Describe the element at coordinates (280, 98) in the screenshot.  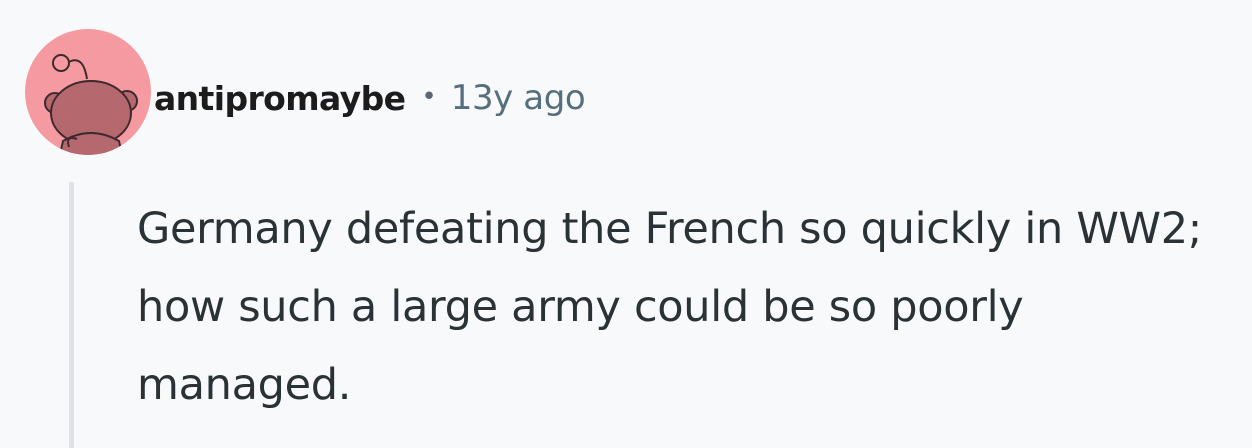
I see `username-link: antipromaybe` at that location.